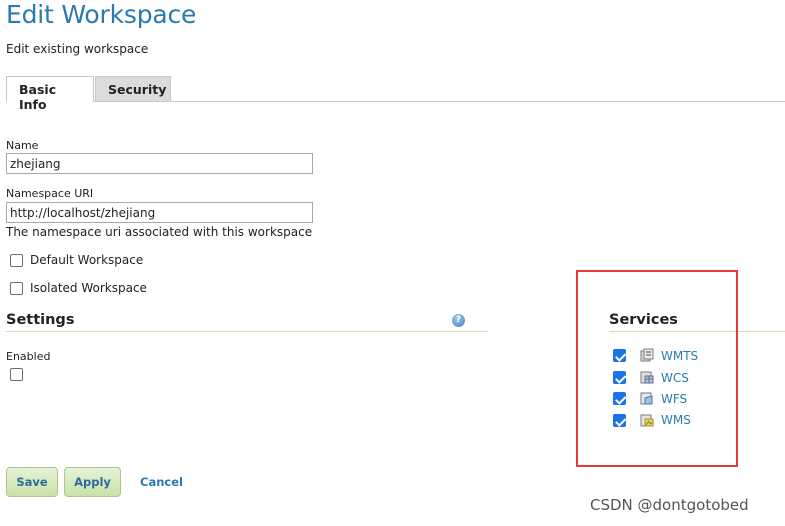 The width and height of the screenshot is (785, 526). Describe the element at coordinates (50, 193) in the screenshot. I see `namespace-uri-label: Namespace URI` at that location.